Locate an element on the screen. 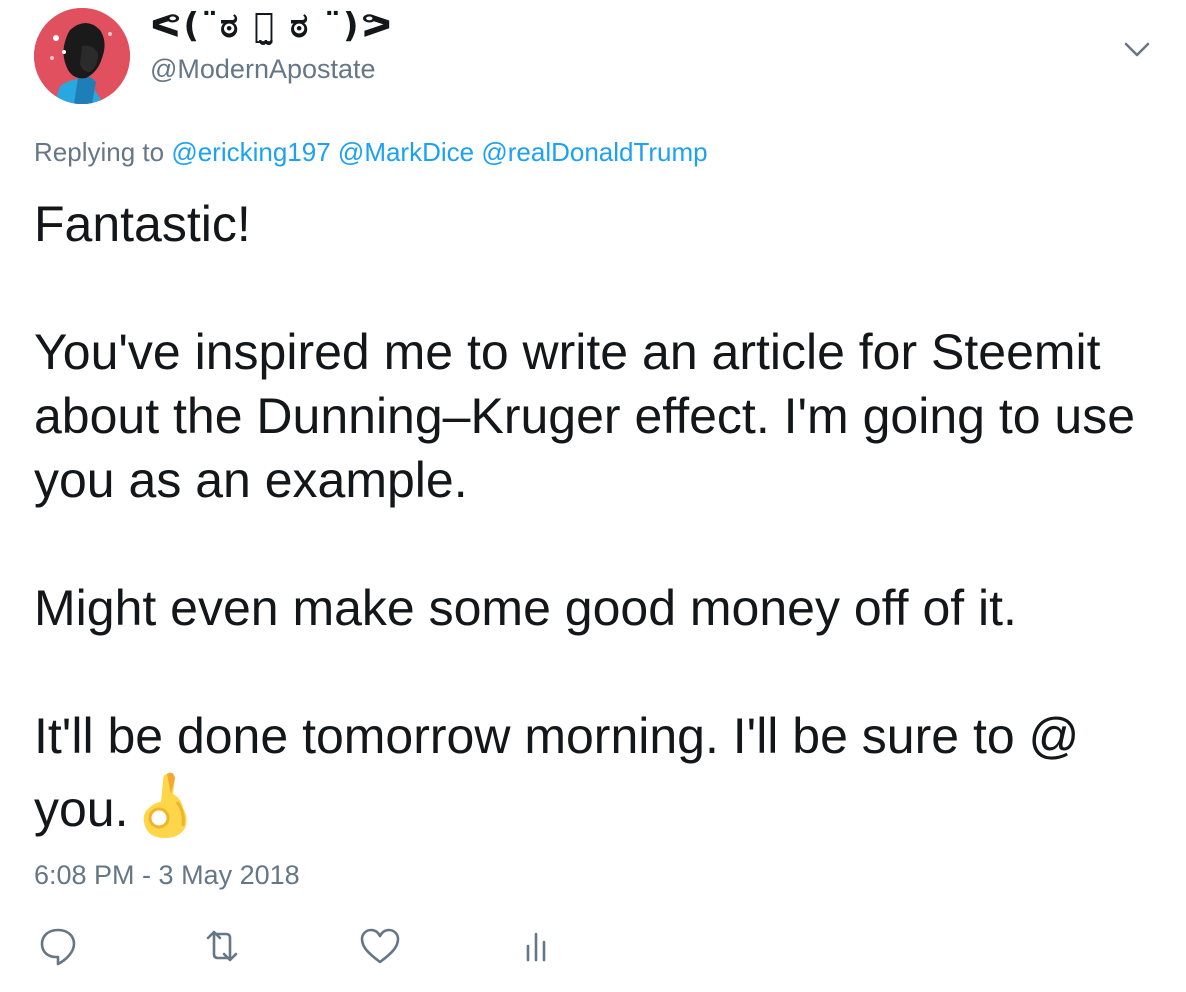  chevron-down-icon is located at coordinates (1137, 49).